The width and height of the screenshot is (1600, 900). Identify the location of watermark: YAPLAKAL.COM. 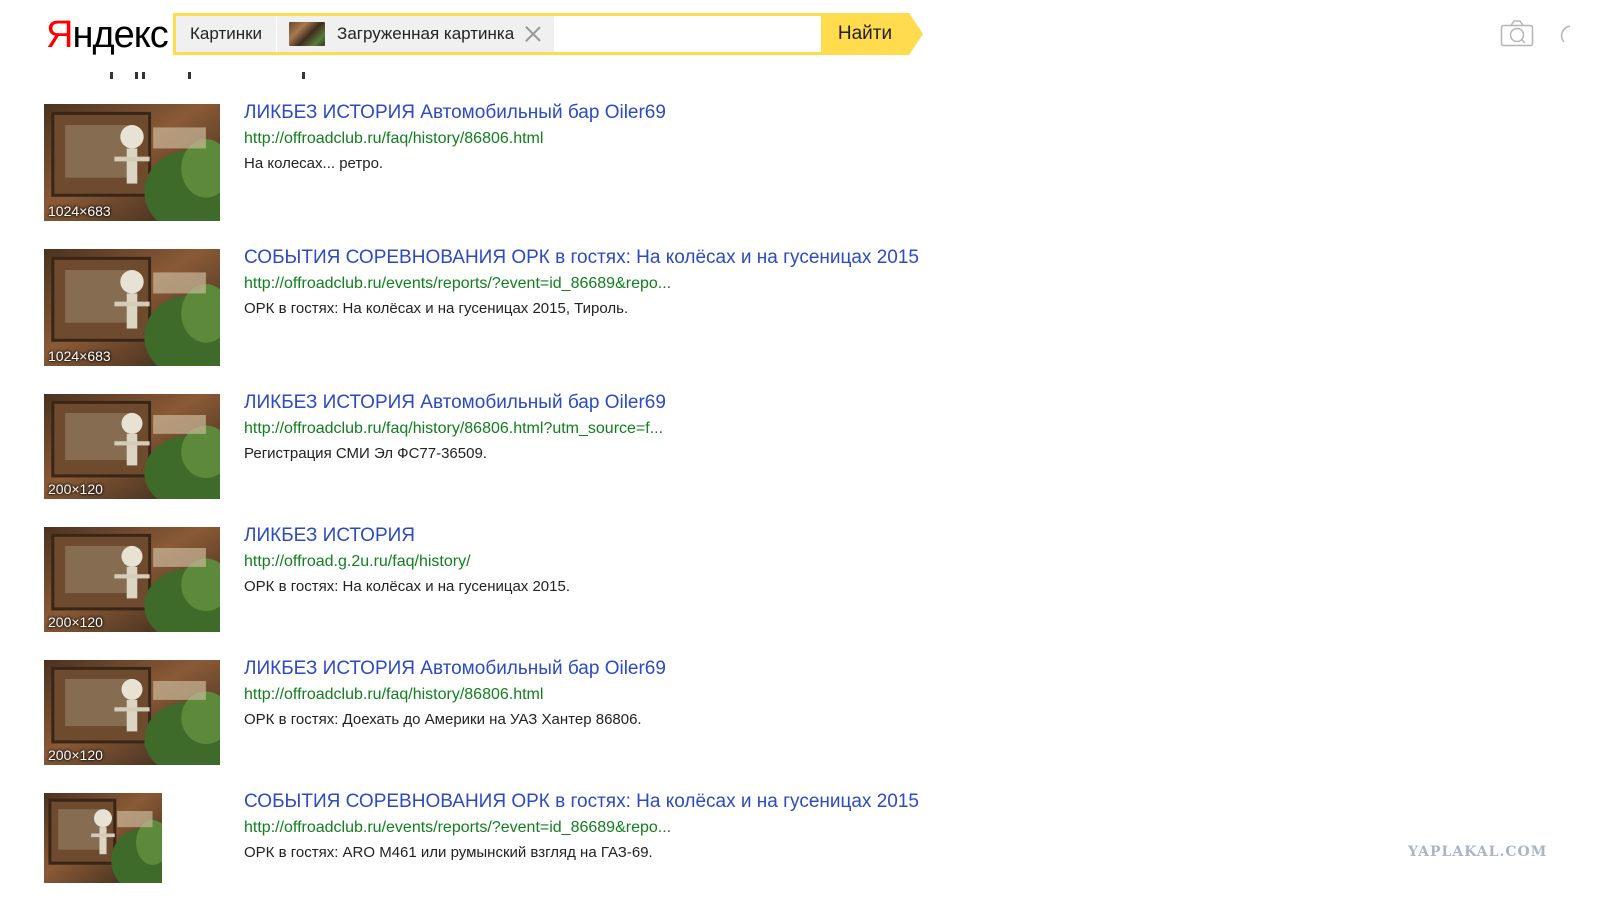
(1478, 852).